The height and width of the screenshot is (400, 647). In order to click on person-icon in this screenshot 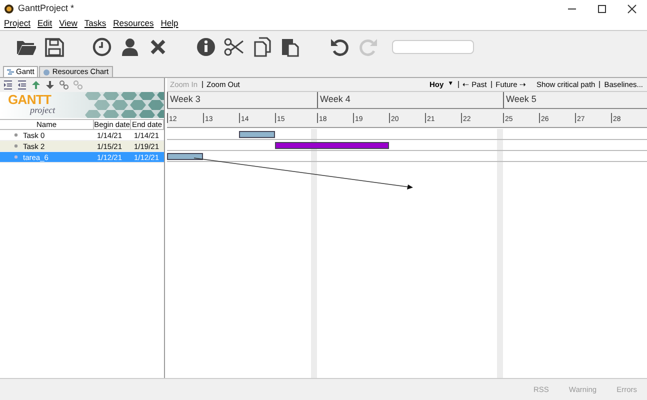, I will do `click(130, 47)`.